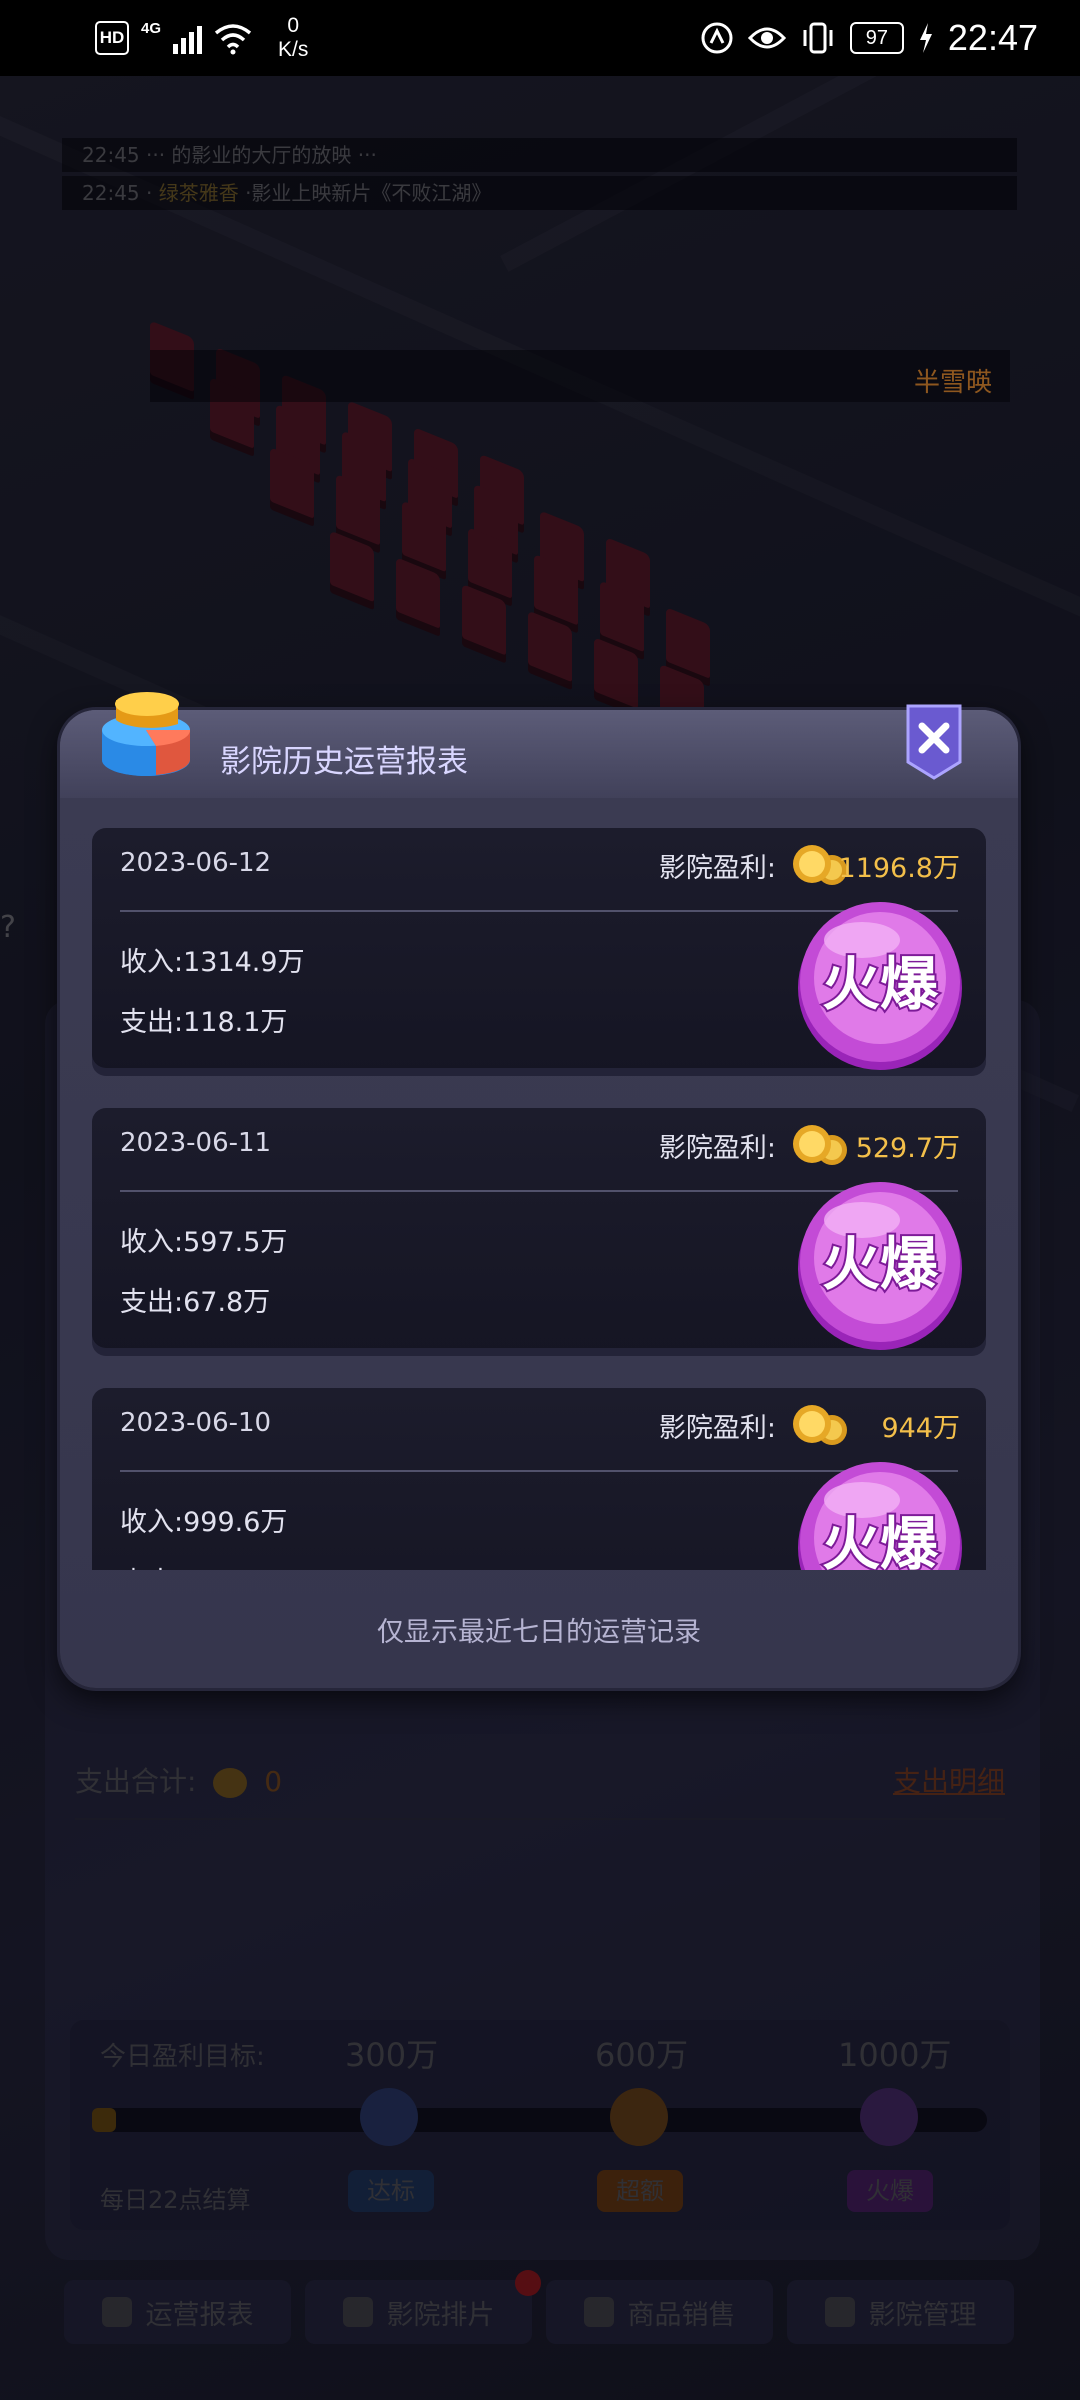  What do you see at coordinates (195, 1302) in the screenshot?
I see `expense-value: 支出:67.8万` at bounding box center [195, 1302].